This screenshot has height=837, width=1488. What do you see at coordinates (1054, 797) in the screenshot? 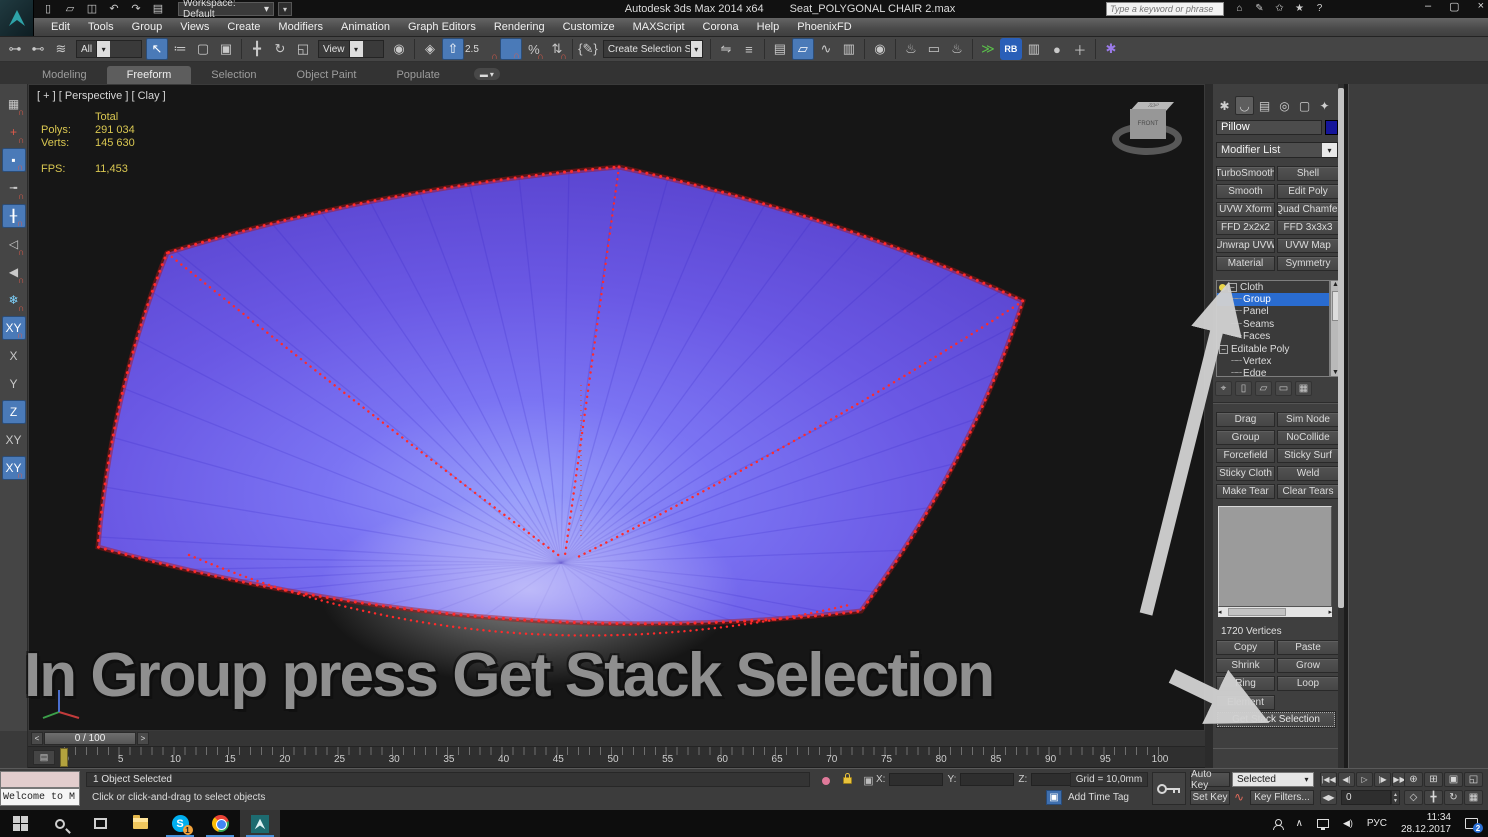
I see `time-tag-icon: ▣` at bounding box center [1054, 797].